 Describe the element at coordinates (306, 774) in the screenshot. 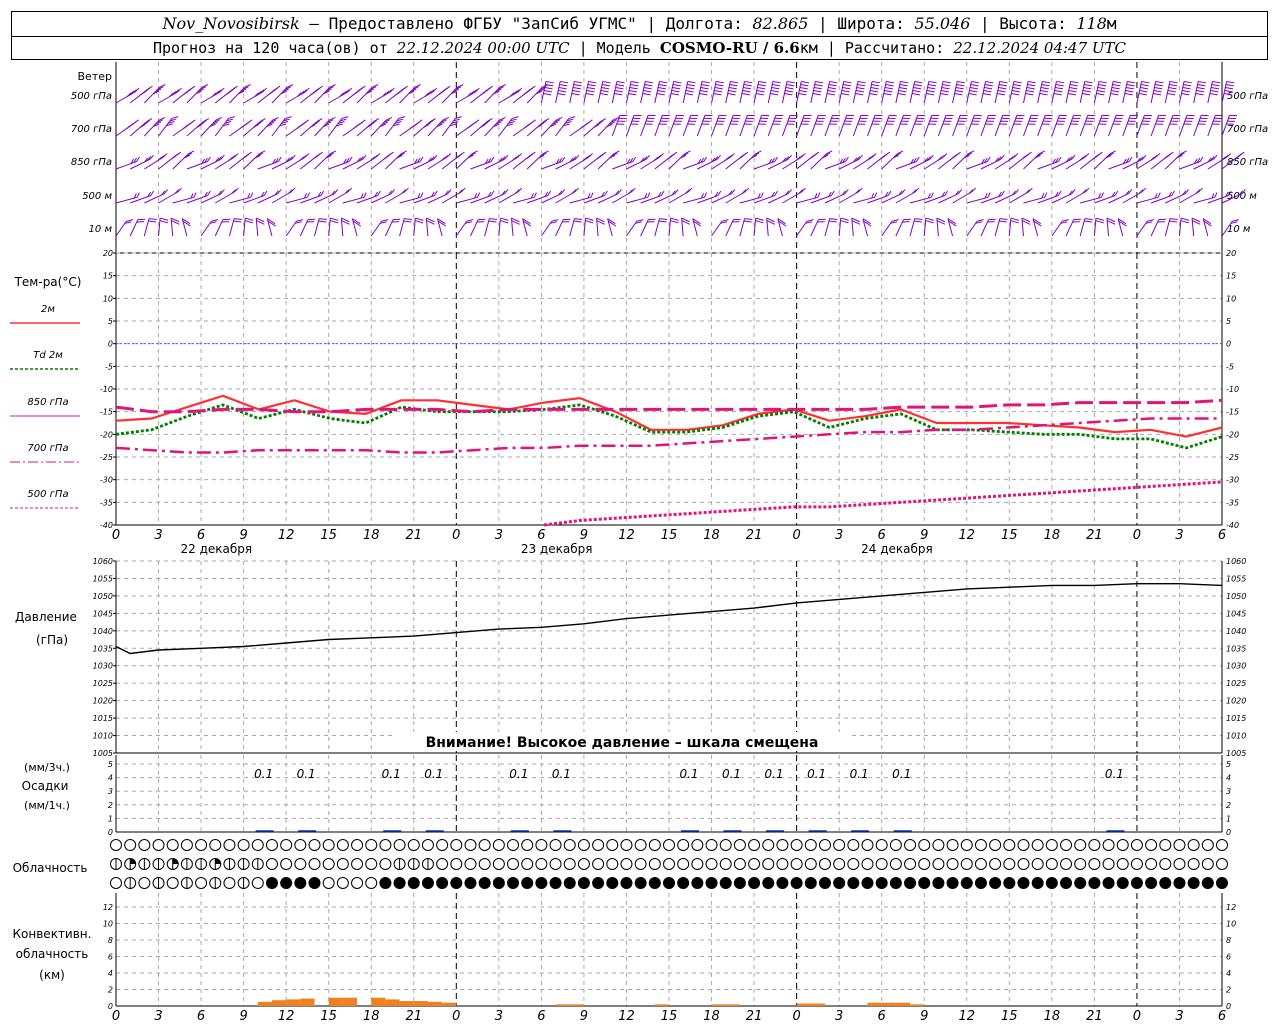

I see `precip-value-label: 0.1` at that location.